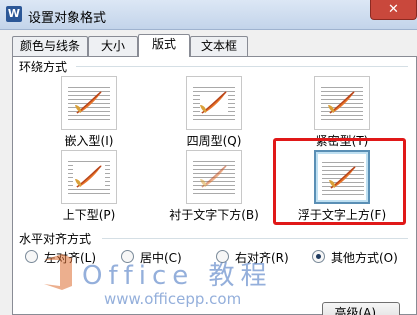 The height and width of the screenshot is (315, 417). Describe the element at coordinates (214, 215) in the screenshot. I see `wrap-behind-text-label: 衬于文字下方(B)` at that location.